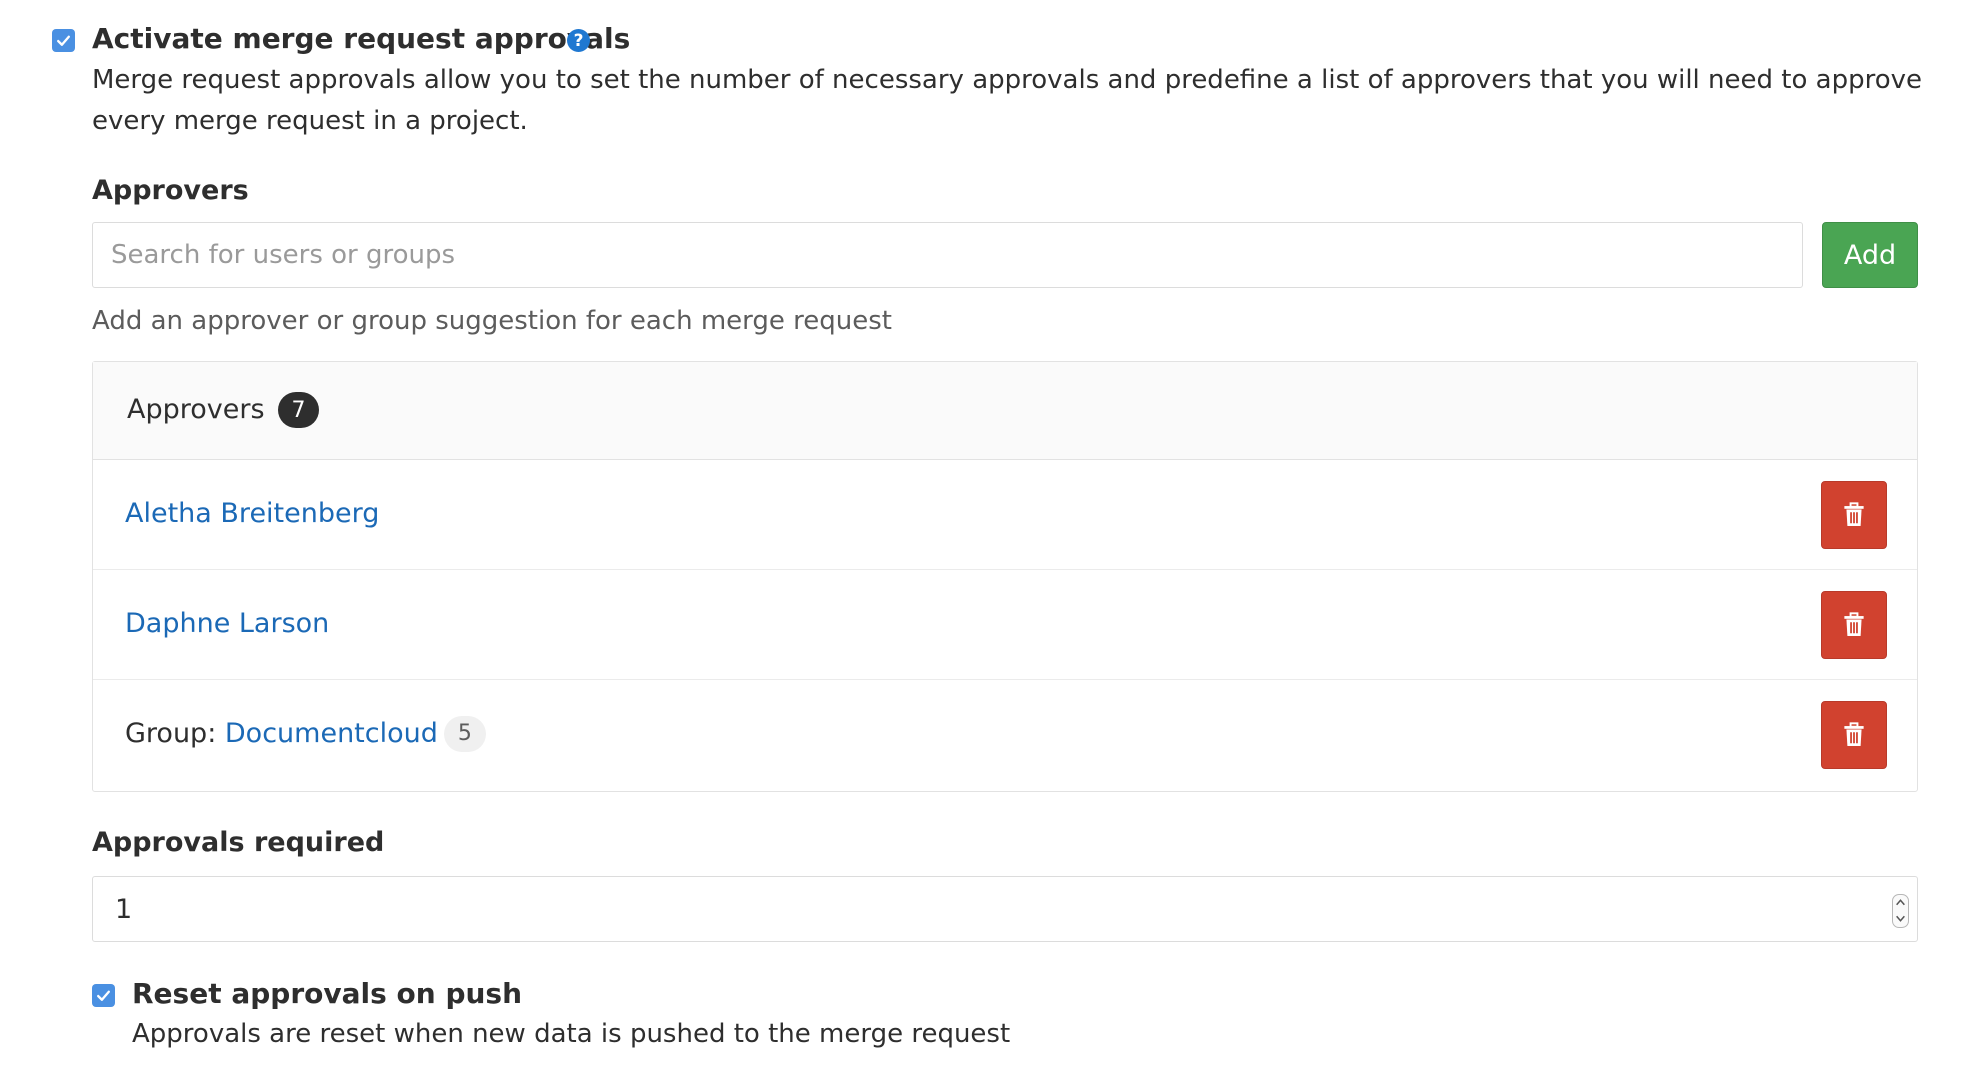  Describe the element at coordinates (196, 409) in the screenshot. I see `approvers-panel-title: Approvers` at that location.